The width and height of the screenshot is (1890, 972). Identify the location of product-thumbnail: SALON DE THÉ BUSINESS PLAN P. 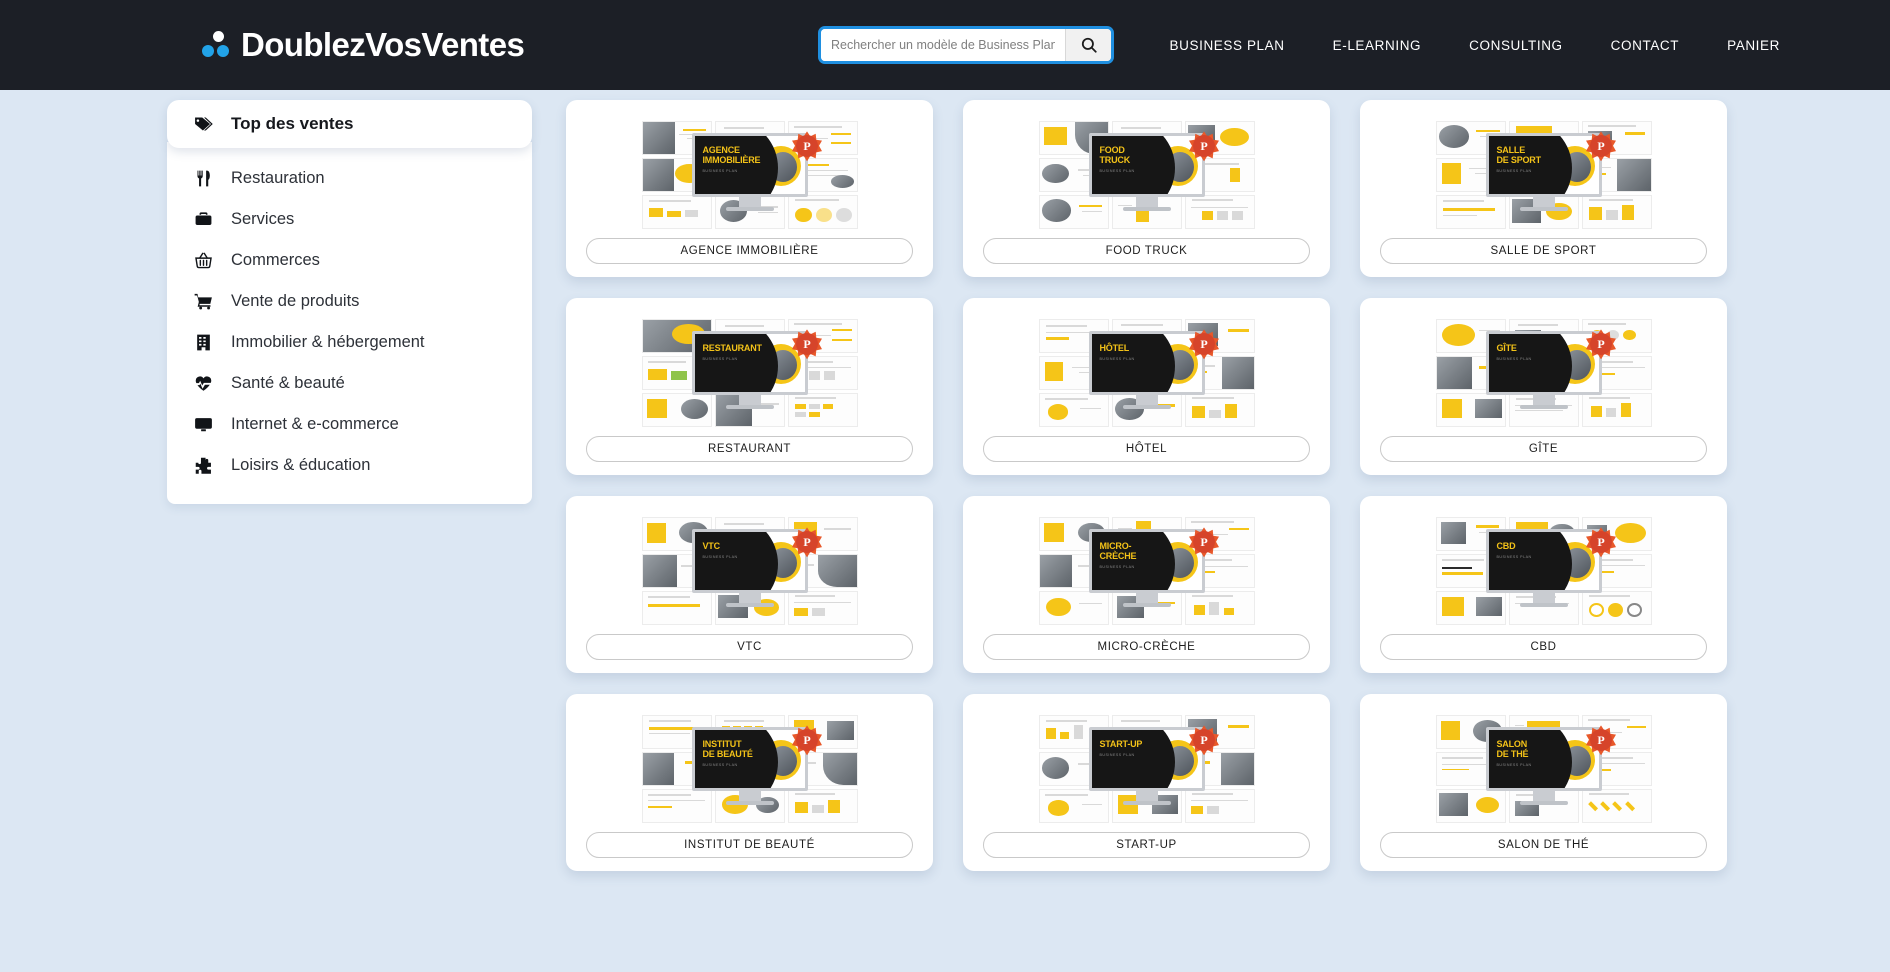
(1543, 768).